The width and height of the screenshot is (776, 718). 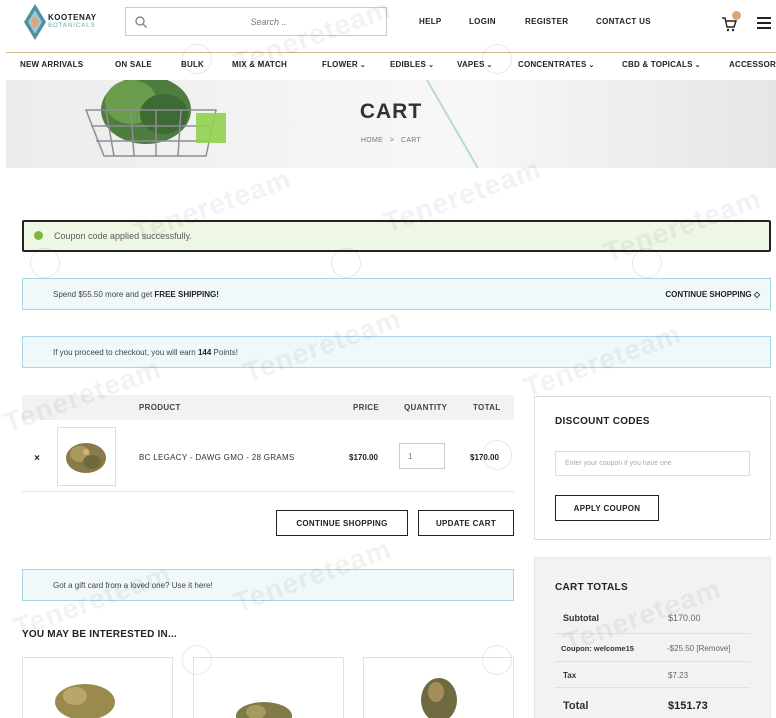 What do you see at coordinates (340, 64) in the screenshot?
I see `nav-flower-label: FLOWER` at bounding box center [340, 64].